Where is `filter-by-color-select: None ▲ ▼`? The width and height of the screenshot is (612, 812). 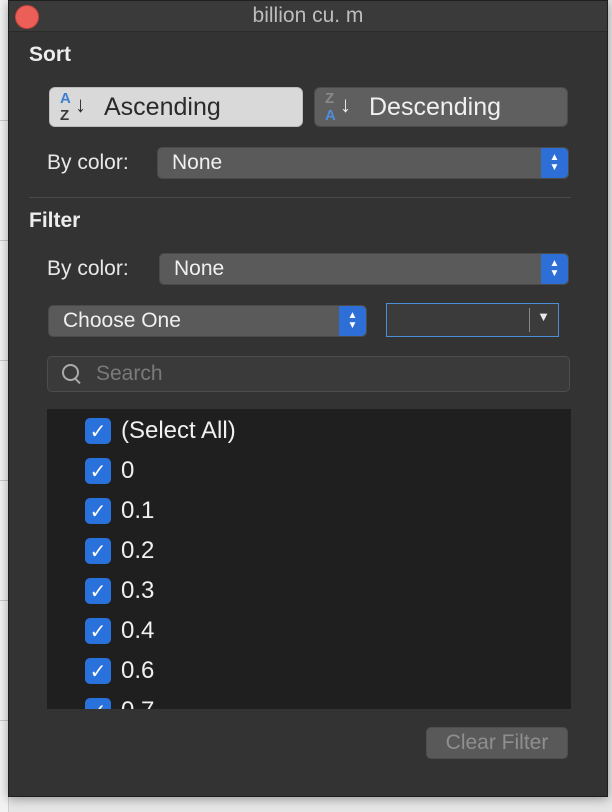
filter-by-color-select: None ▲ ▼ is located at coordinates (364, 269).